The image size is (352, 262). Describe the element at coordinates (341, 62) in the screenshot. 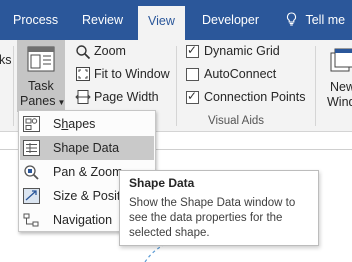

I see `new-window-icon` at that location.